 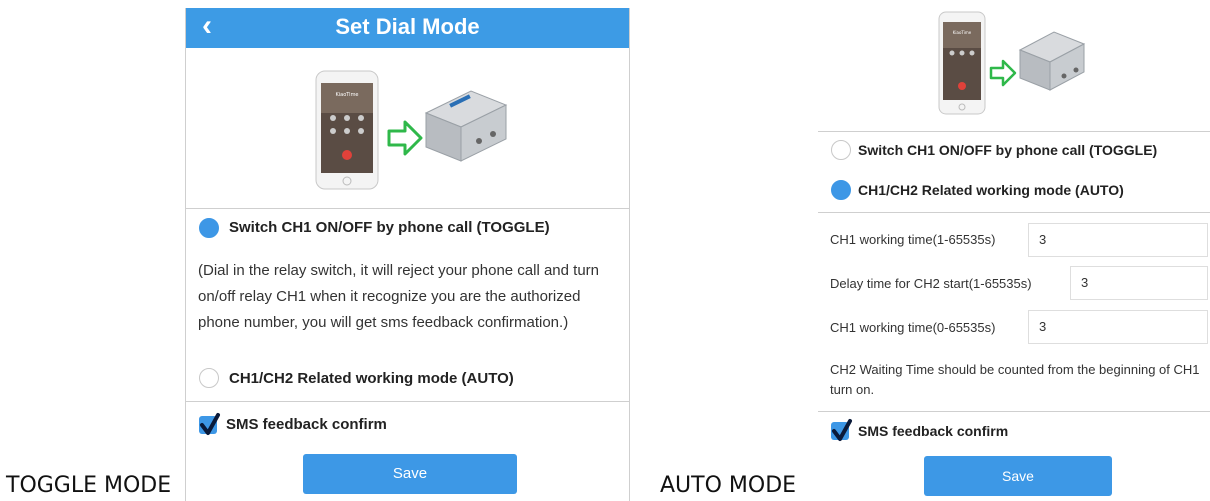 What do you see at coordinates (1118, 240) in the screenshot?
I see `ch1-working-time-input: 3` at bounding box center [1118, 240].